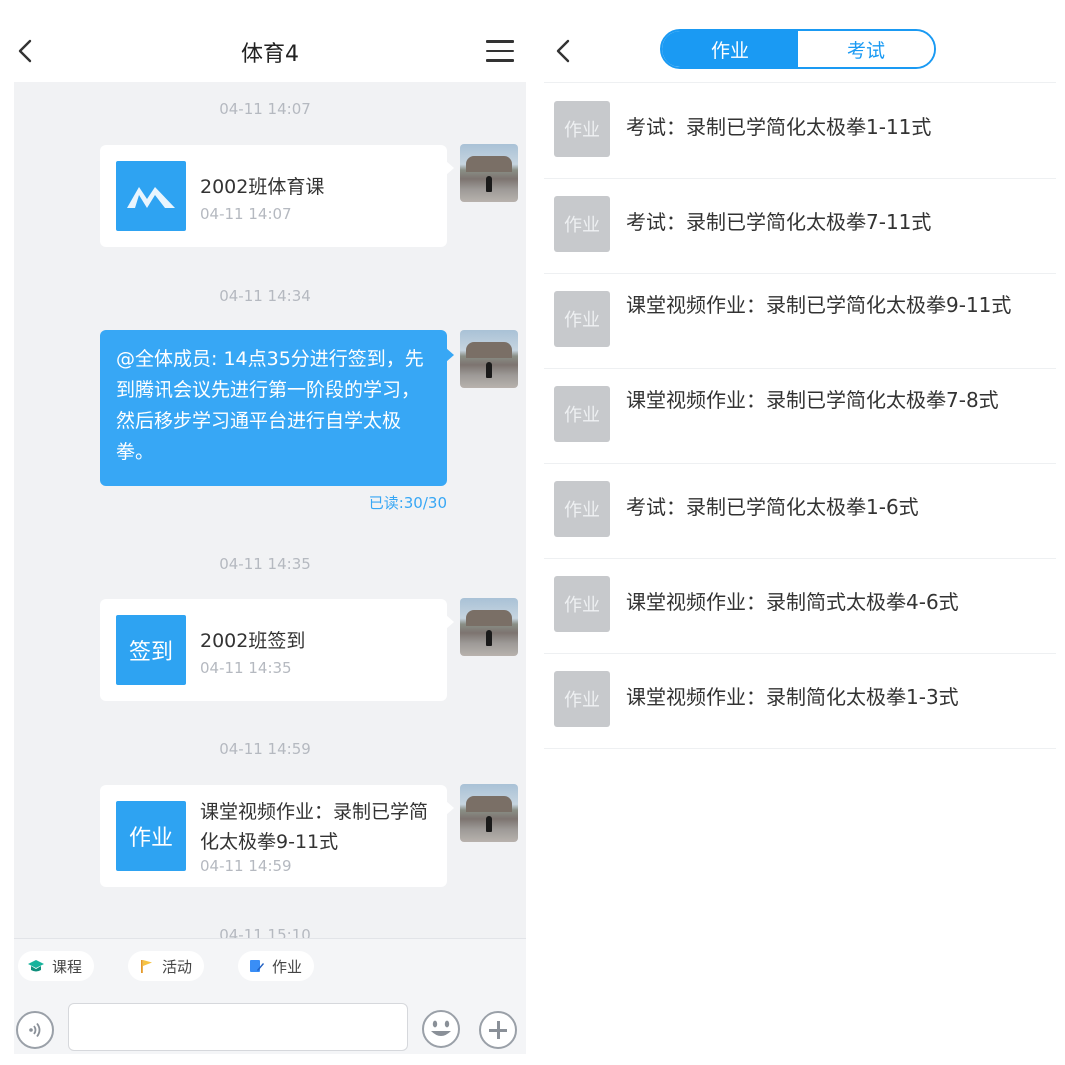  Describe the element at coordinates (273, 502) in the screenshot. I see `read-status: 已读:30/30` at that location.